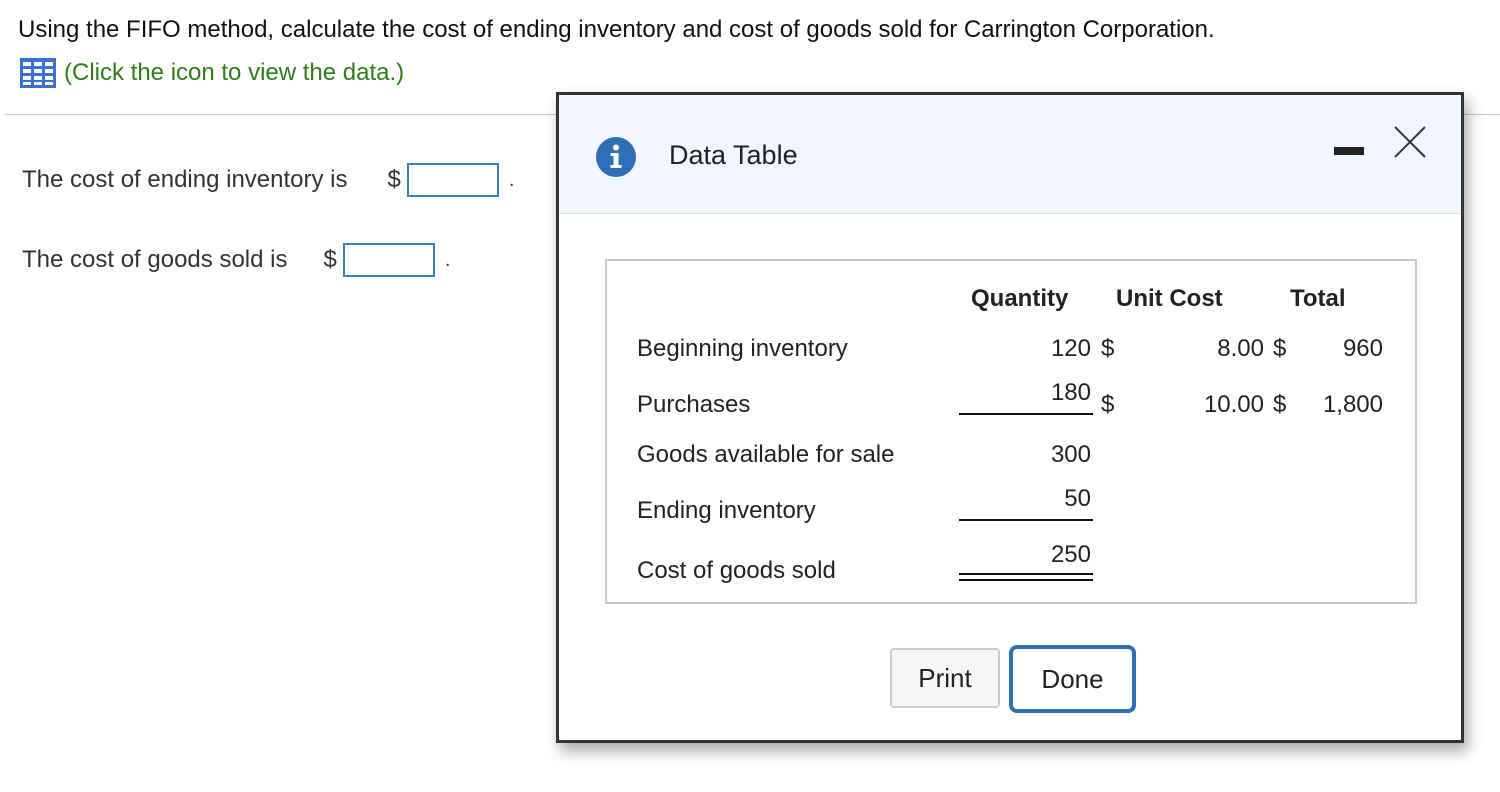 The image size is (1500, 792). Describe the element at coordinates (234, 73) in the screenshot. I see `view-data-link-text: (Click the icon to view the data.)` at that location.